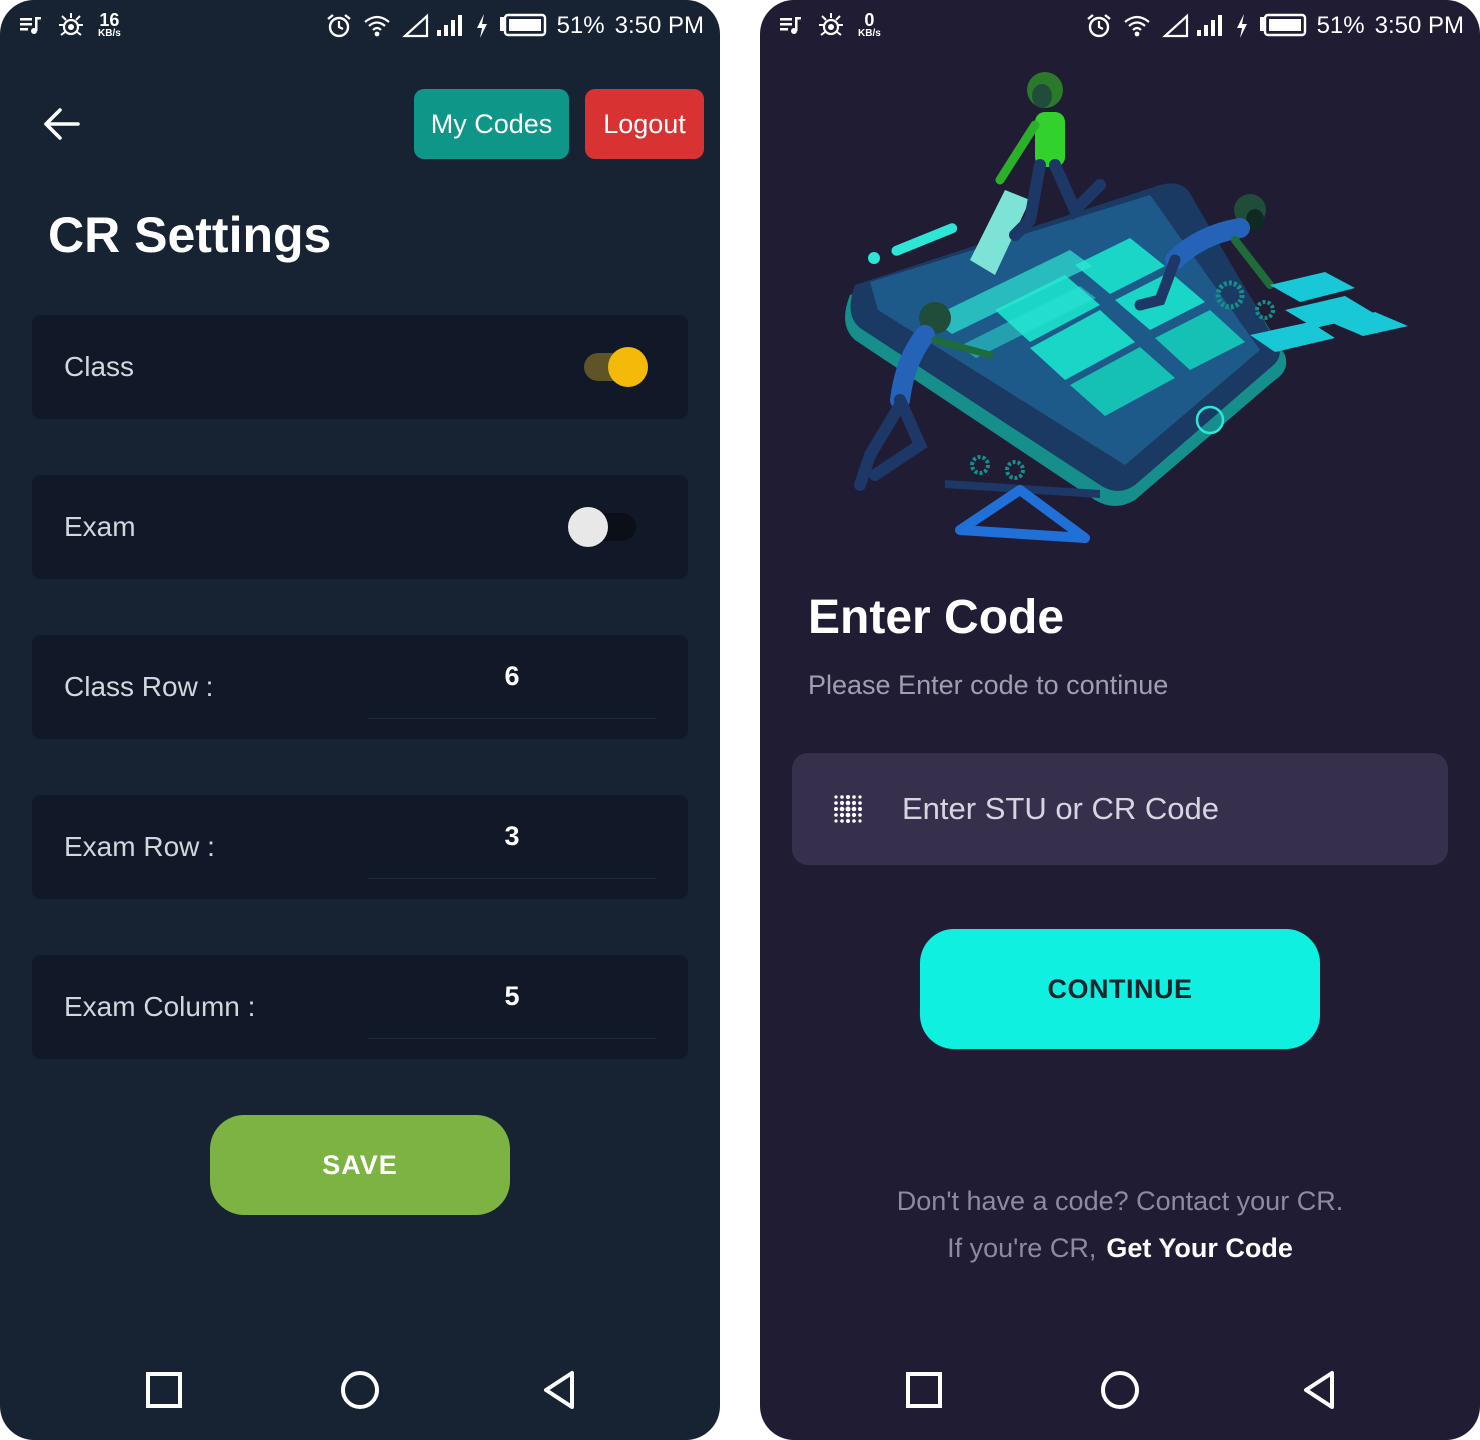  What do you see at coordinates (1022, 1248) in the screenshot?
I see `cr-prefix-text: If you're CR,` at bounding box center [1022, 1248].